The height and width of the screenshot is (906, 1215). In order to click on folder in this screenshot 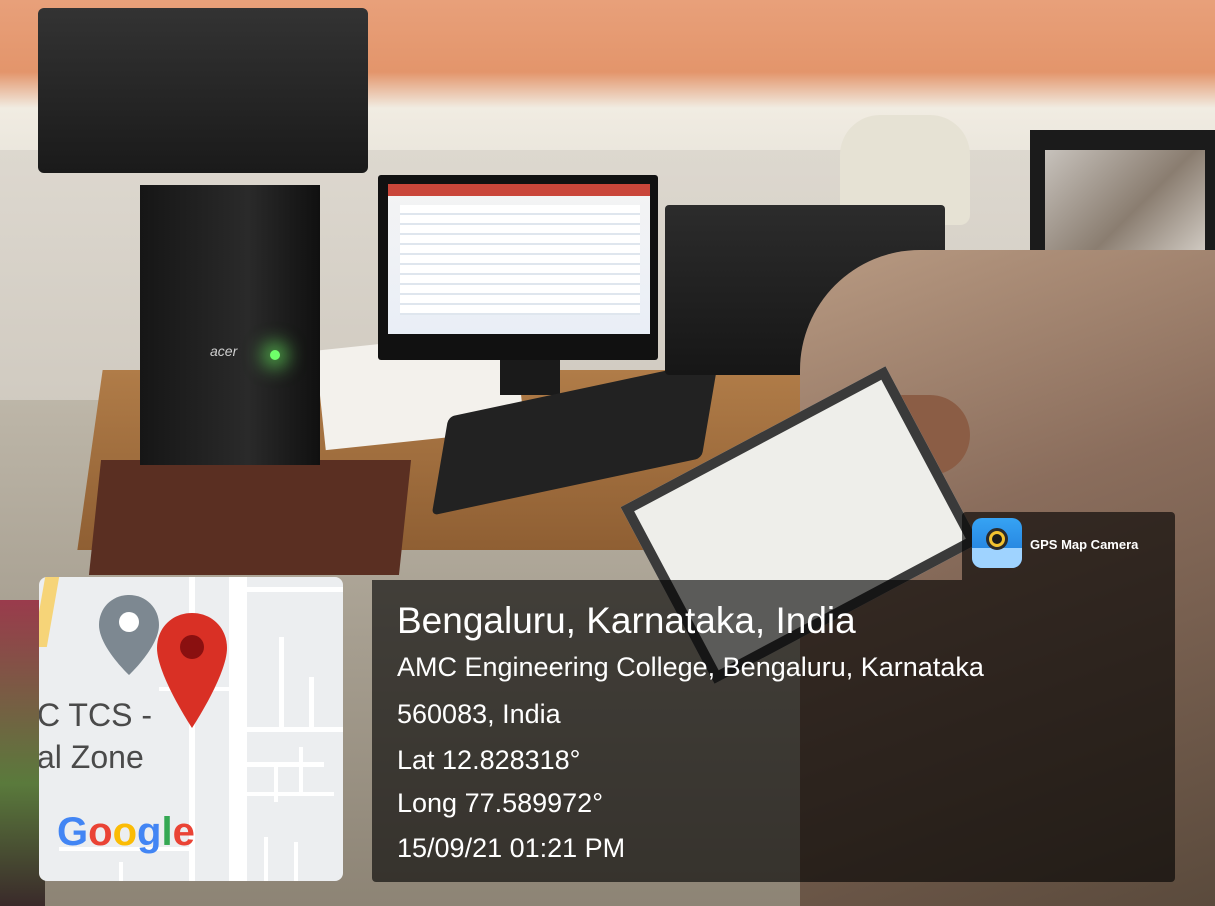, I will do `click(250, 517)`.